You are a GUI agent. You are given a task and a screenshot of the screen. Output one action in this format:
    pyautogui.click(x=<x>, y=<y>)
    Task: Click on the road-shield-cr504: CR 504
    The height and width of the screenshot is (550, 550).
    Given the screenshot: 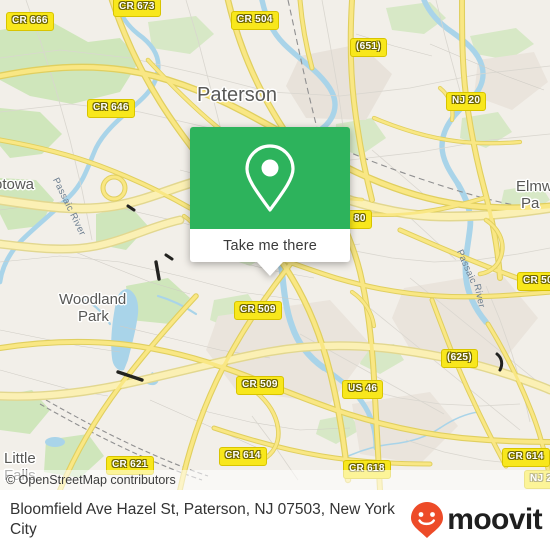 What is the action you would take?
    pyautogui.click(x=255, y=20)
    